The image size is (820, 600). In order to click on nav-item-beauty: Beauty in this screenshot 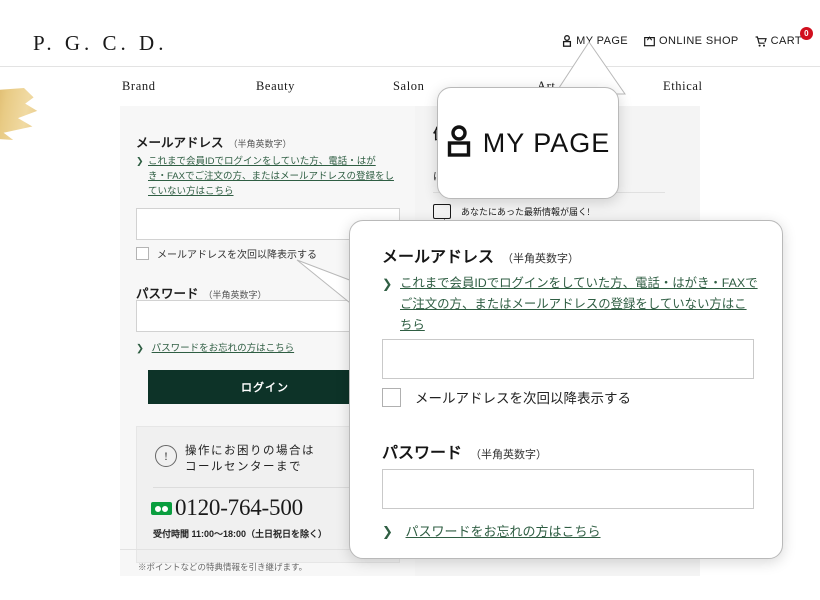, I will do `click(275, 86)`.